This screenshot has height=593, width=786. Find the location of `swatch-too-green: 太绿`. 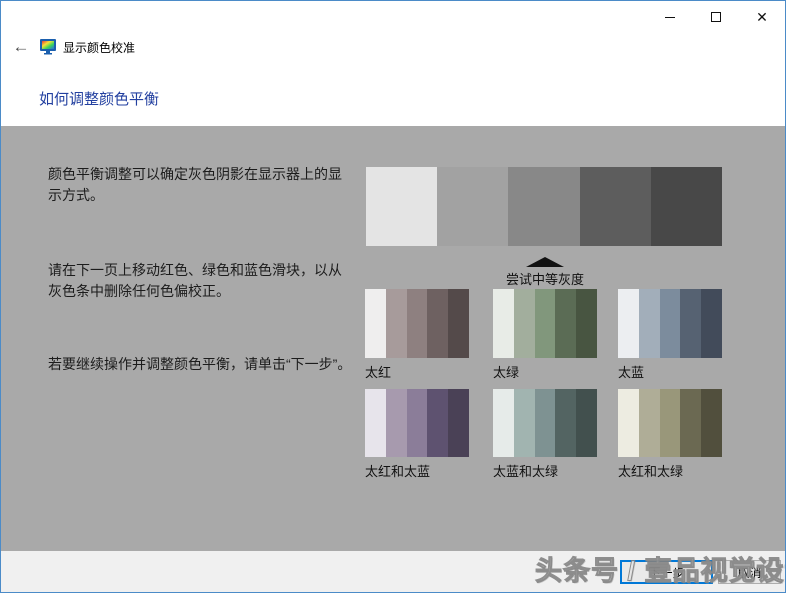

swatch-too-green: 太绿 is located at coordinates (545, 335).